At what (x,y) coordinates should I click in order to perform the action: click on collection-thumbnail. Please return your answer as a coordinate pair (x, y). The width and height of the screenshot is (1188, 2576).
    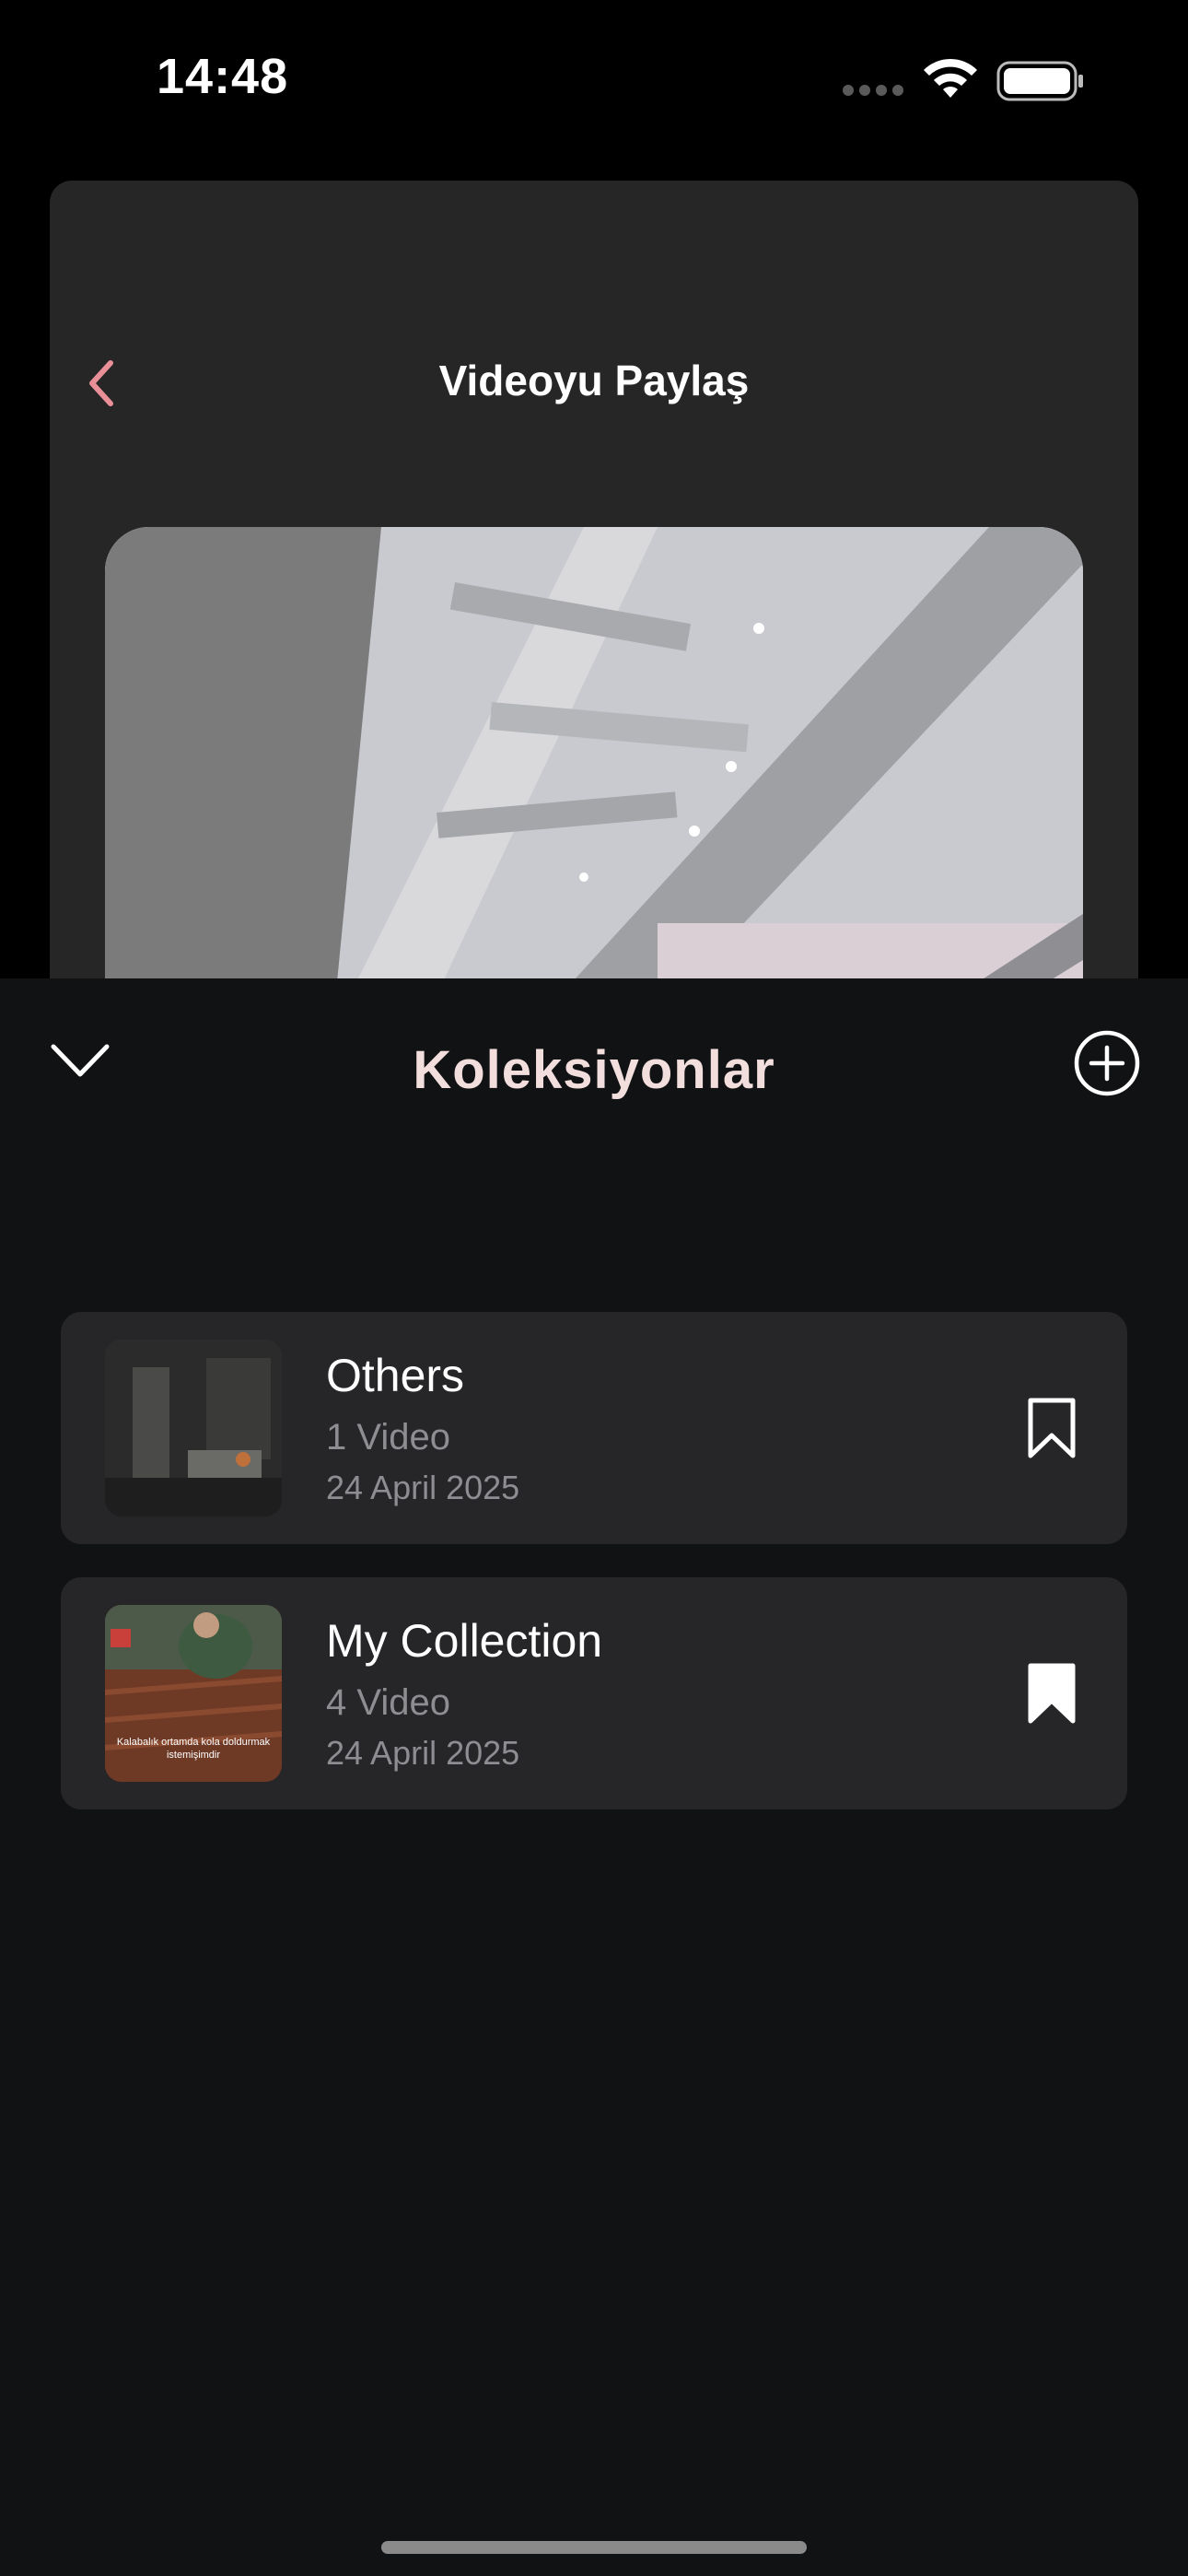
    Looking at the image, I should click on (193, 1428).